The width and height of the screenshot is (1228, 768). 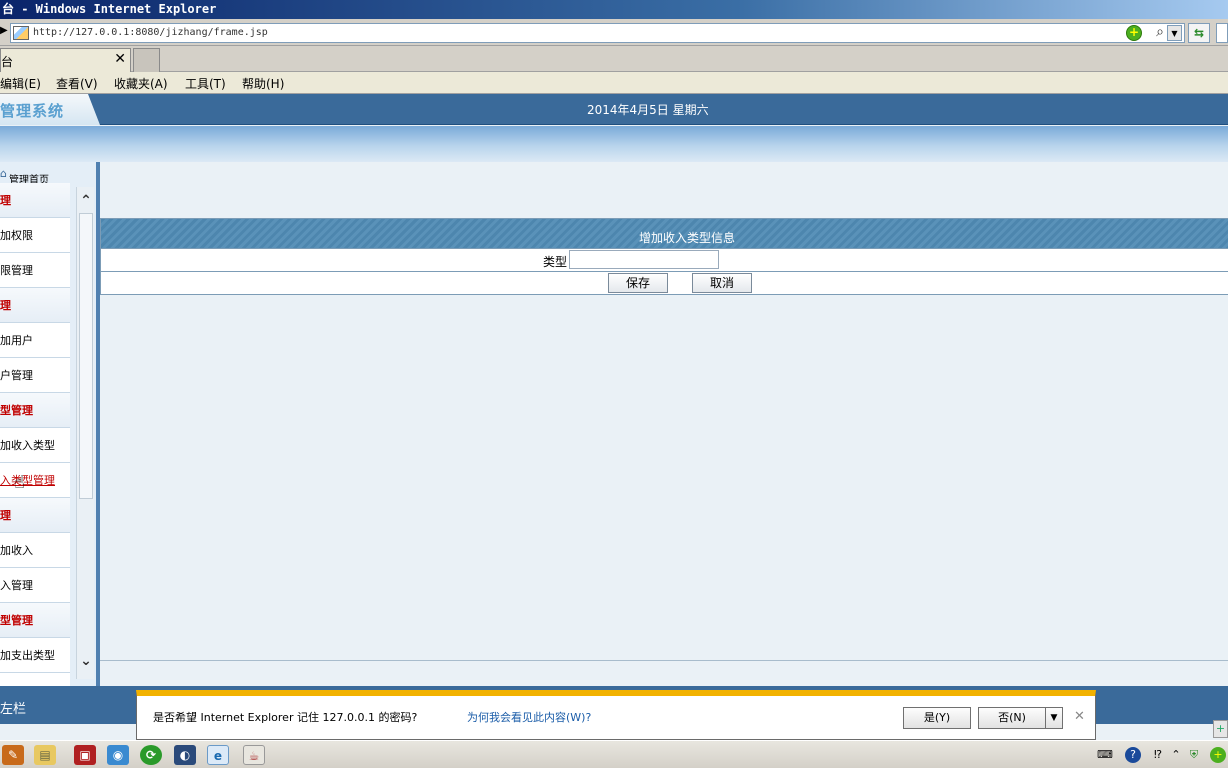 I want to click on sidebar-link: 添加收入, so click(x=35, y=550).